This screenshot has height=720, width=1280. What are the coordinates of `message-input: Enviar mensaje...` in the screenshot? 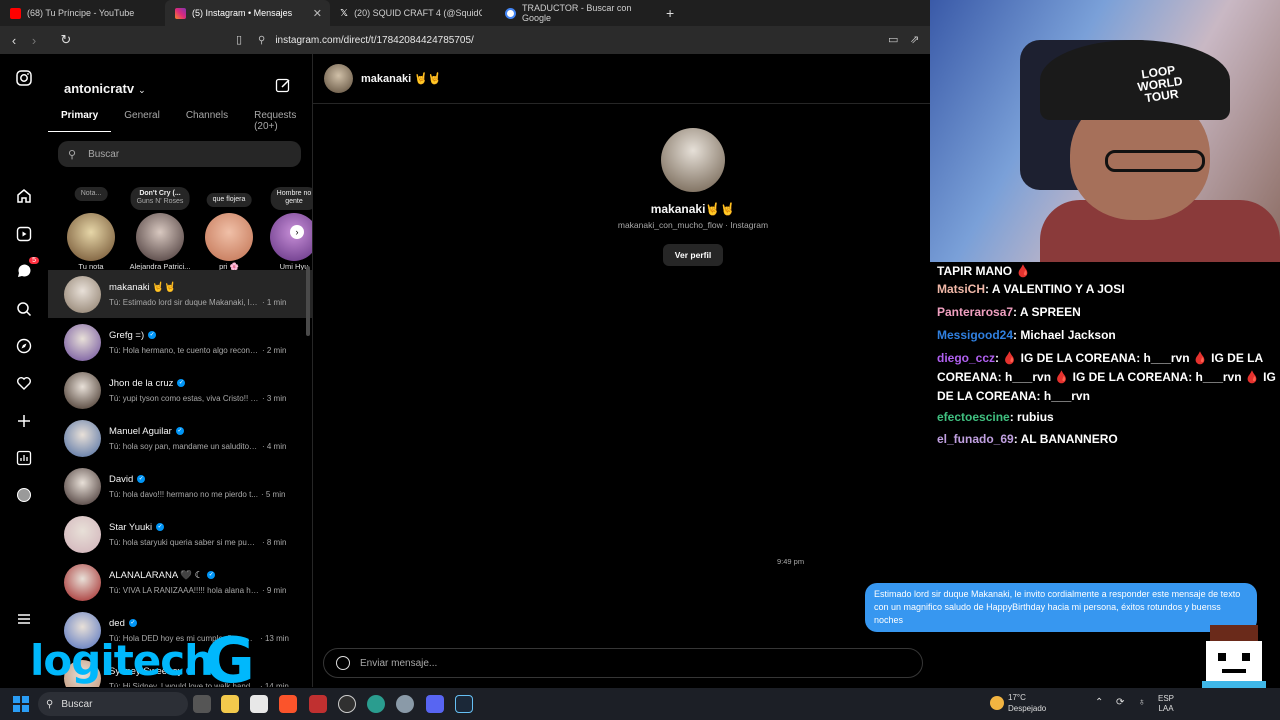 It's located at (623, 663).